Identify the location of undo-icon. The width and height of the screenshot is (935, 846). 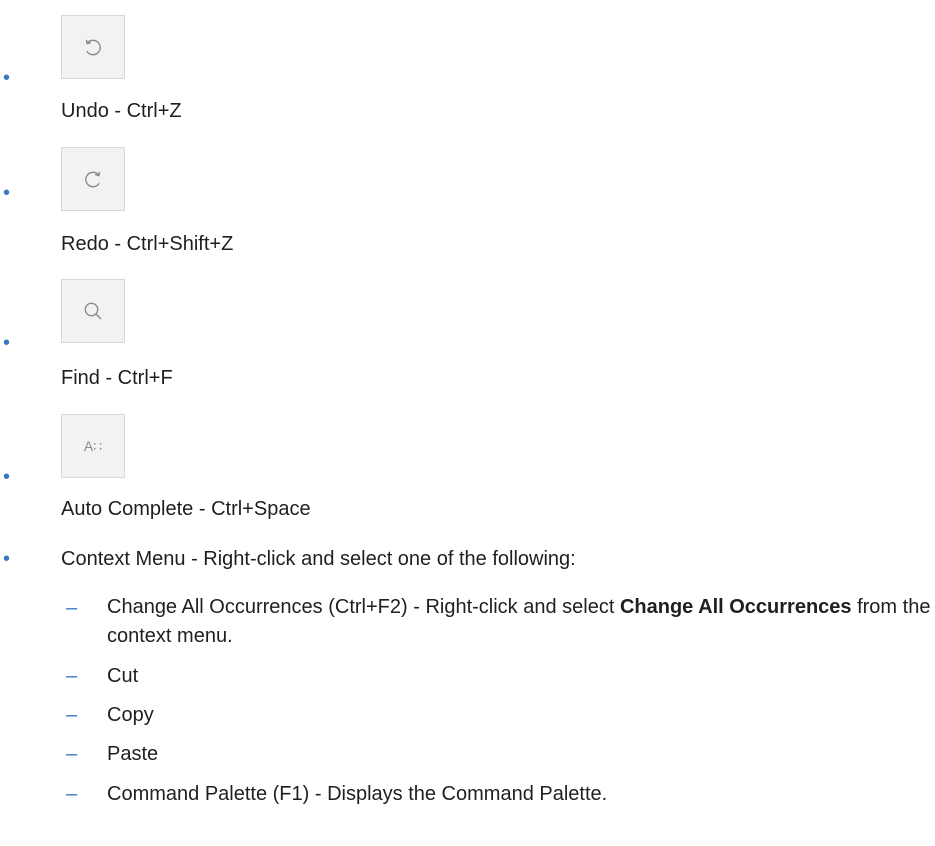
(93, 47).